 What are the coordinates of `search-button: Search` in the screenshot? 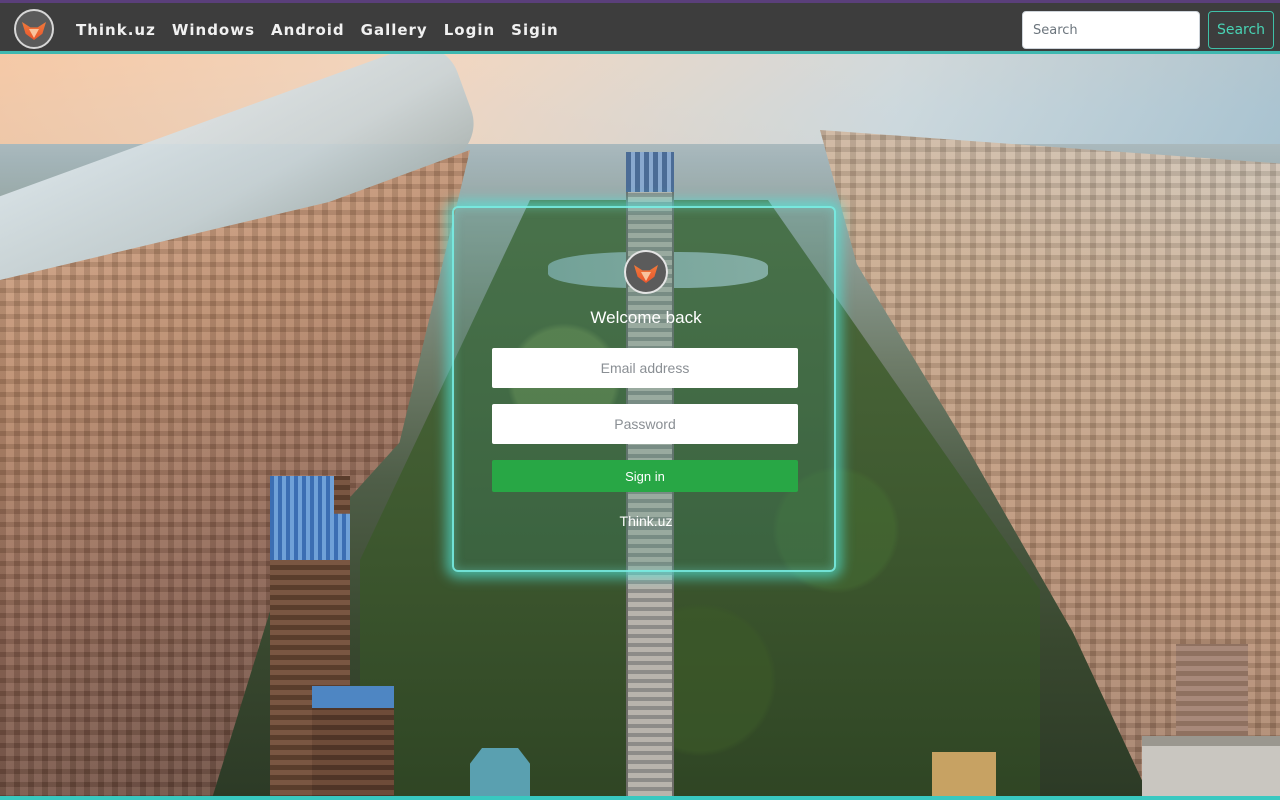 It's located at (1241, 30).